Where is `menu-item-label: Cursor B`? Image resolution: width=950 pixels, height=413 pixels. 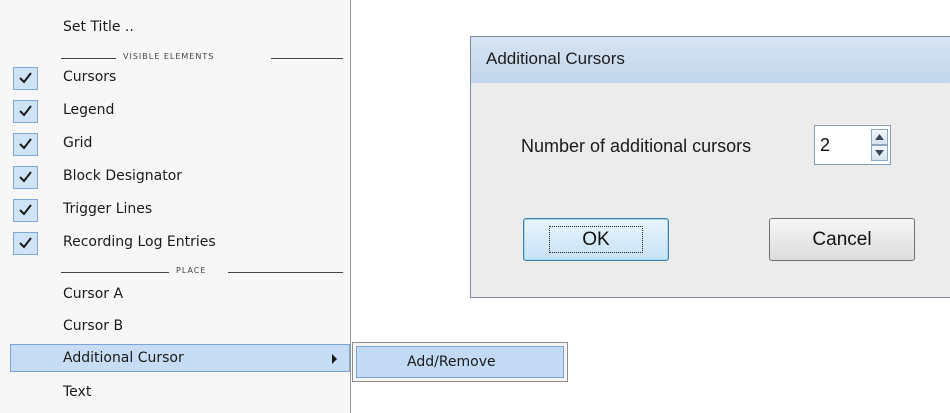 menu-item-label: Cursor B is located at coordinates (93, 326).